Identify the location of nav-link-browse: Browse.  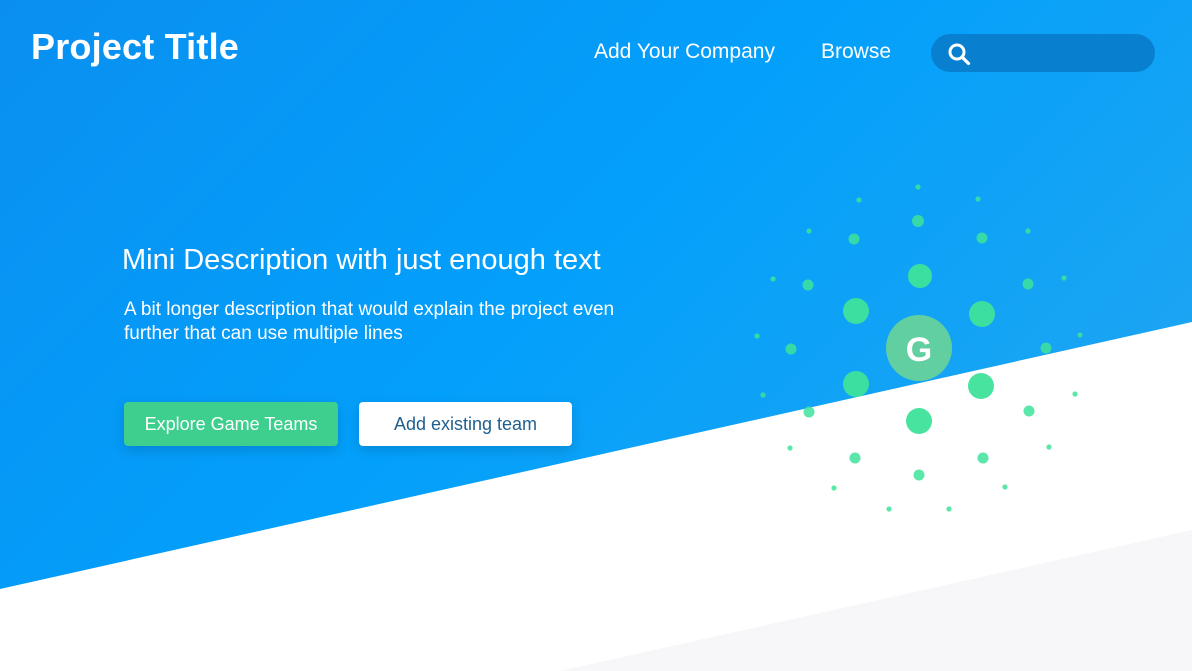
(856, 52).